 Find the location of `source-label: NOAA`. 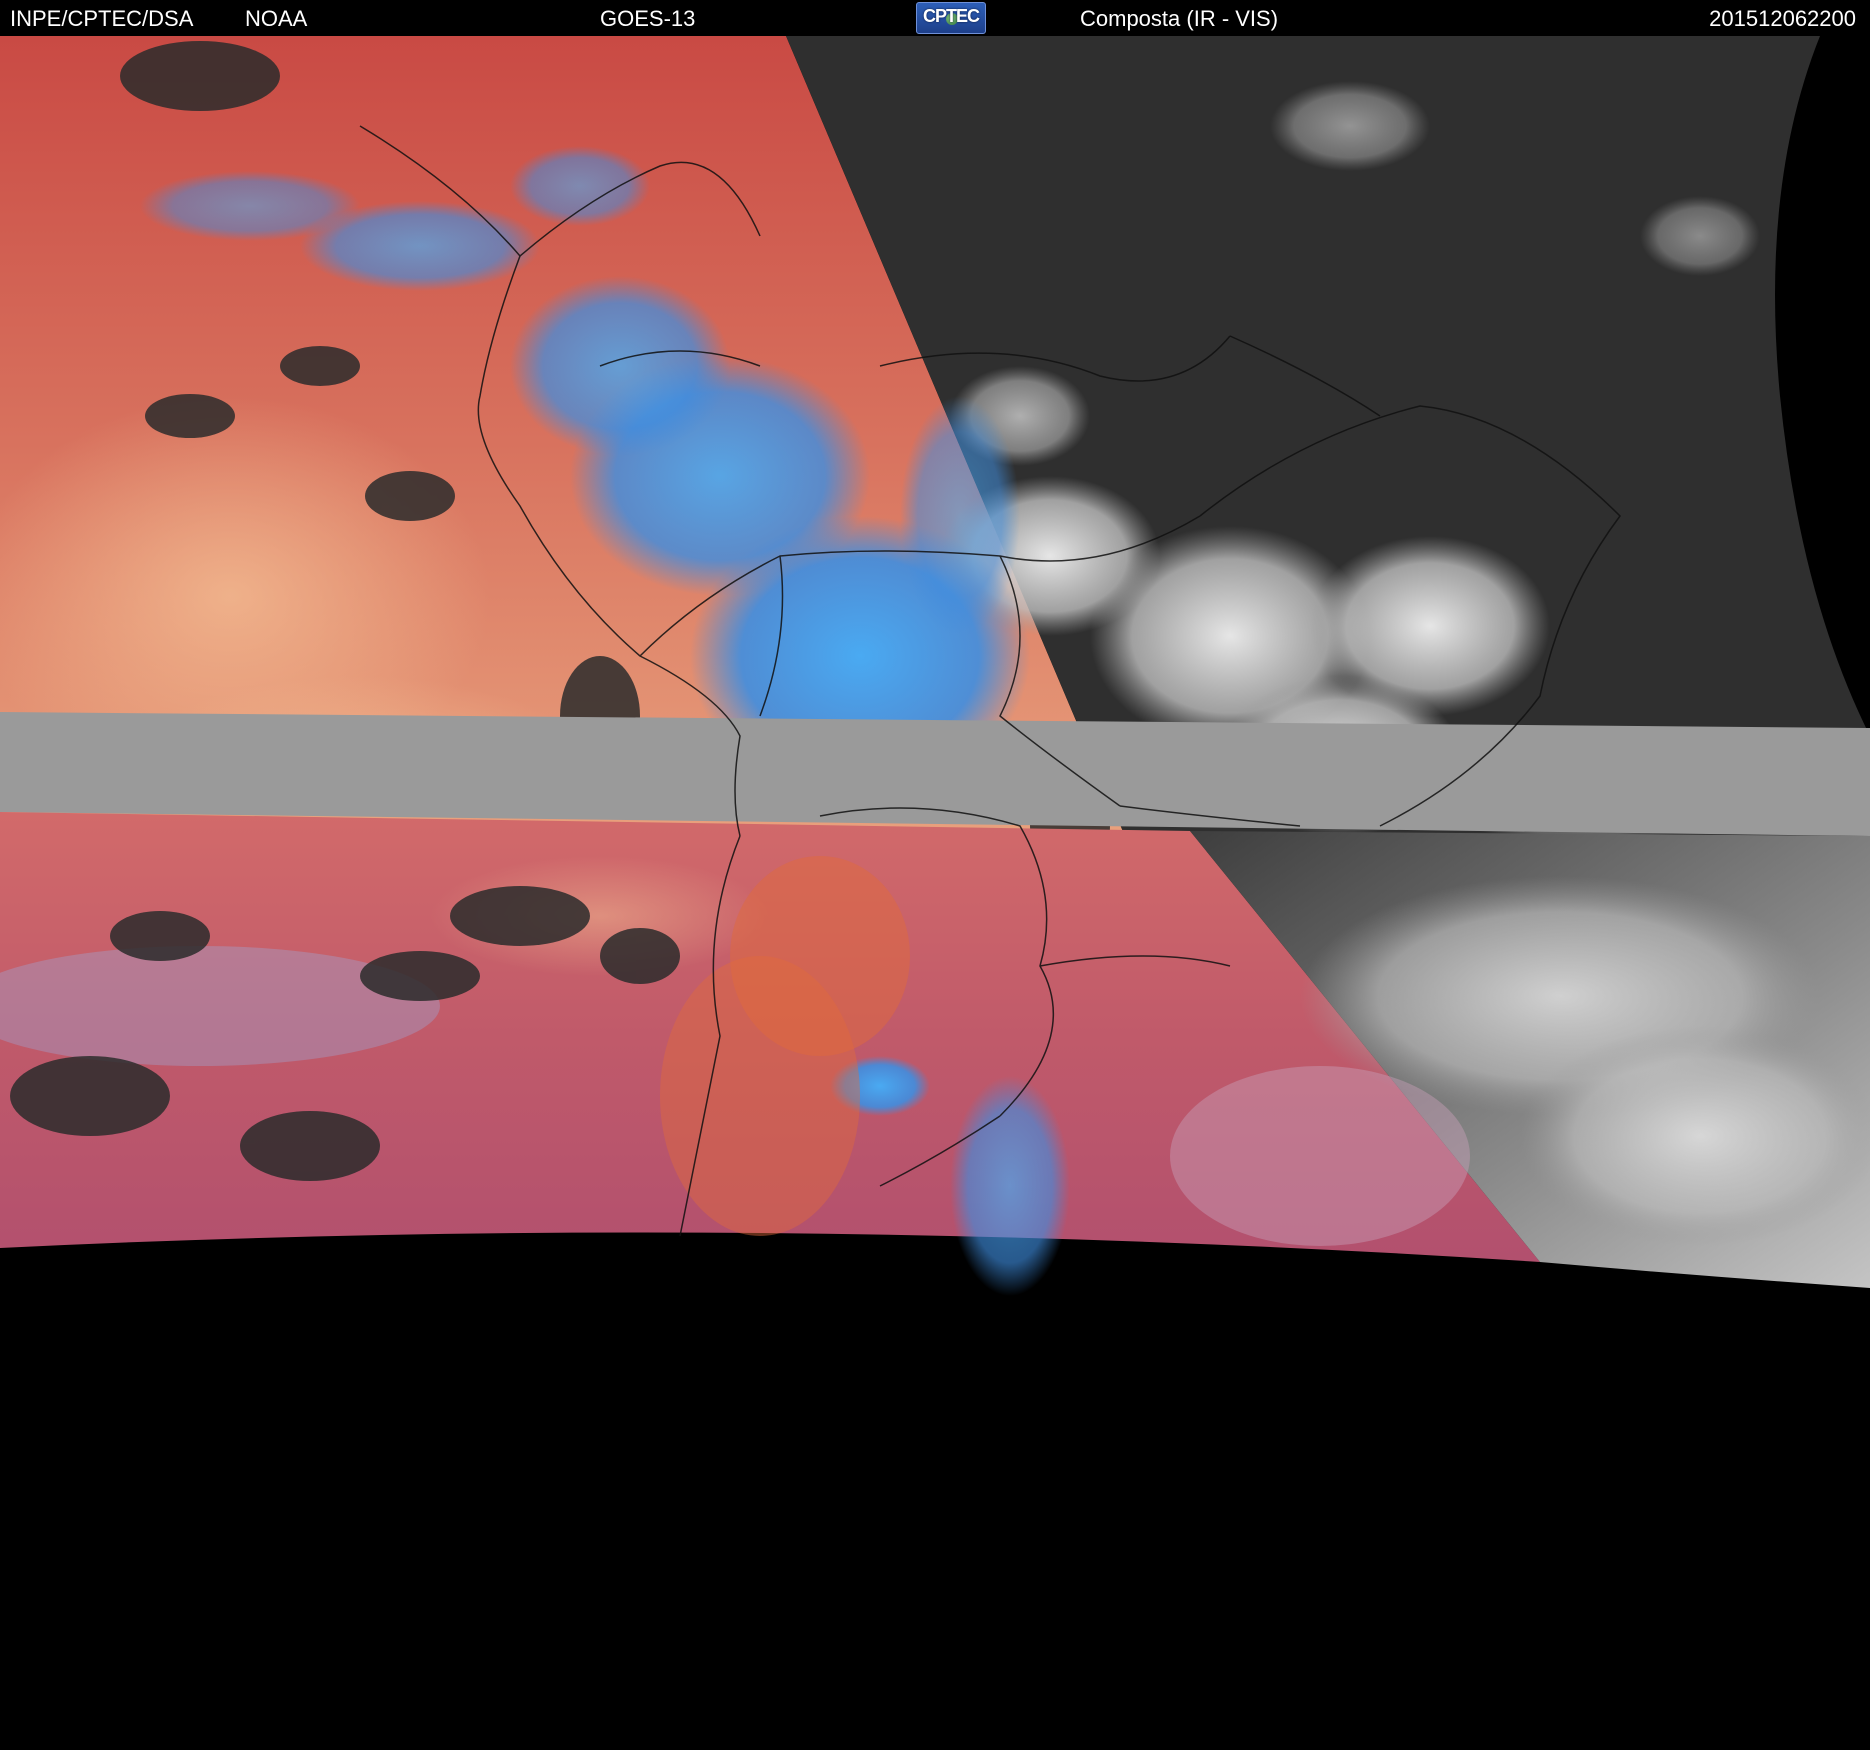

source-label: NOAA is located at coordinates (276, 18).